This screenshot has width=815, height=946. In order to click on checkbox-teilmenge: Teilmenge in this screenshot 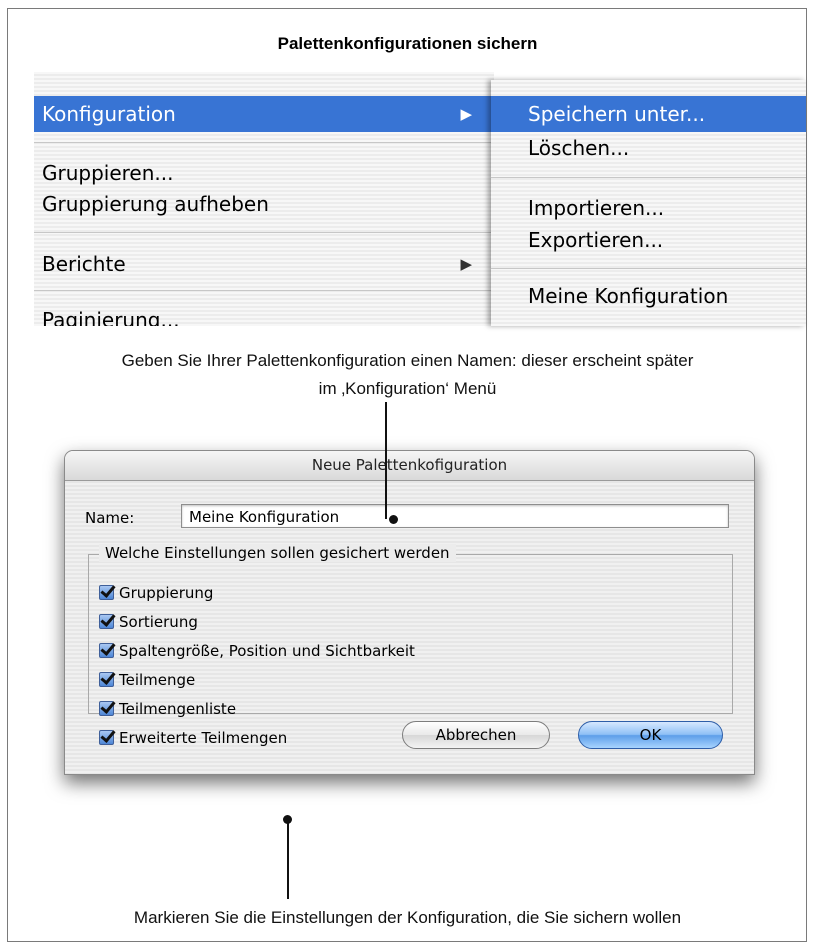, I will do `click(147, 680)`.